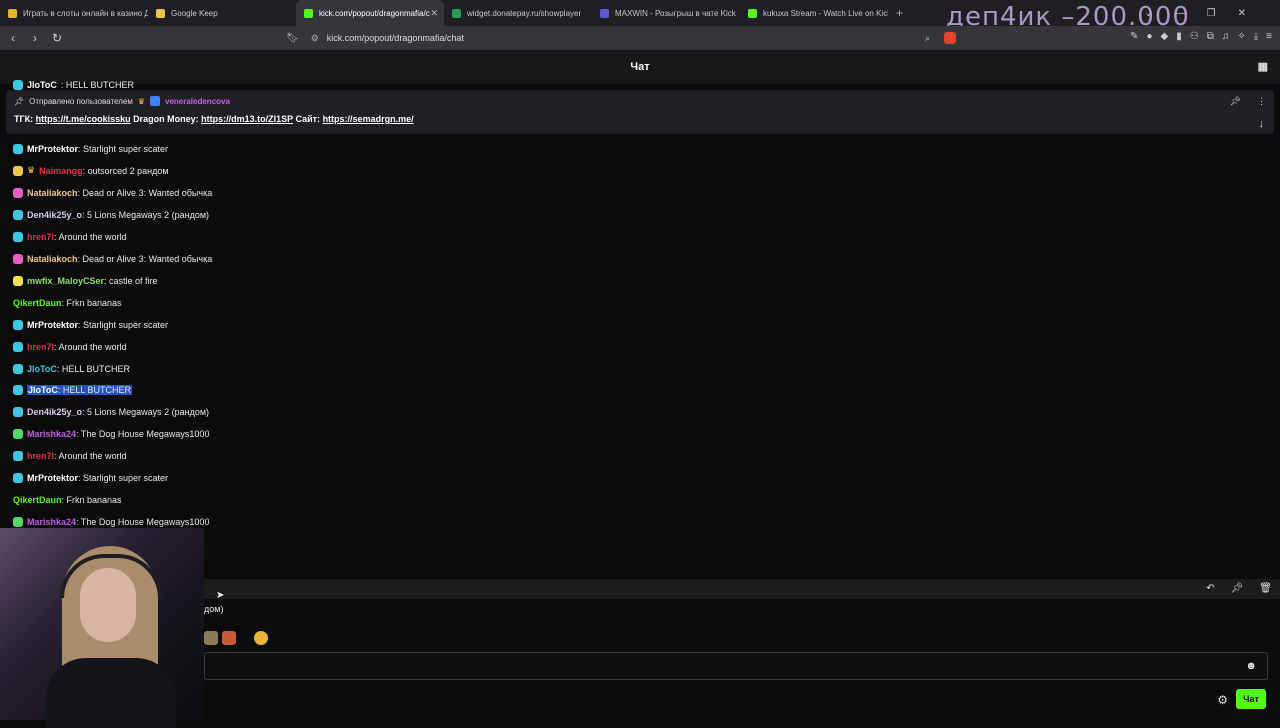 The height and width of the screenshot is (728, 1280). Describe the element at coordinates (85, 13) in the screenshot. I see `tab-title: Играть в слоты онлайн в казино Д` at that location.